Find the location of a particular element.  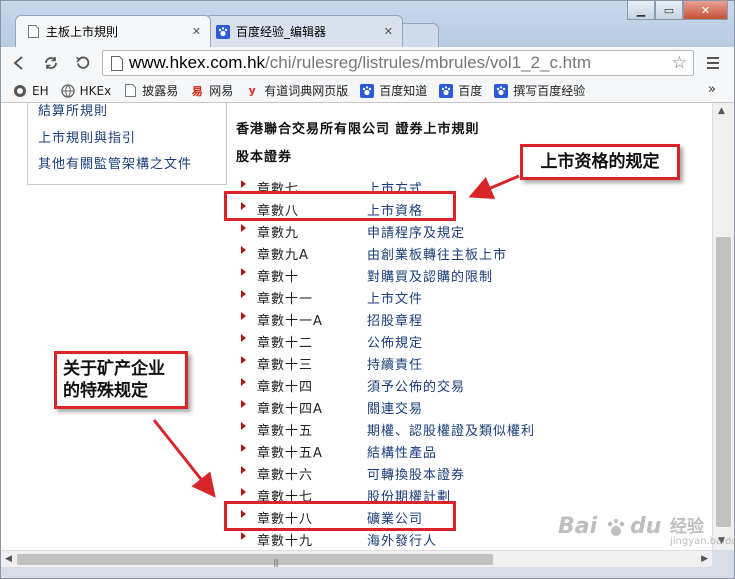

nav-link-clearing-rules: 結算所規則 is located at coordinates (73, 111).